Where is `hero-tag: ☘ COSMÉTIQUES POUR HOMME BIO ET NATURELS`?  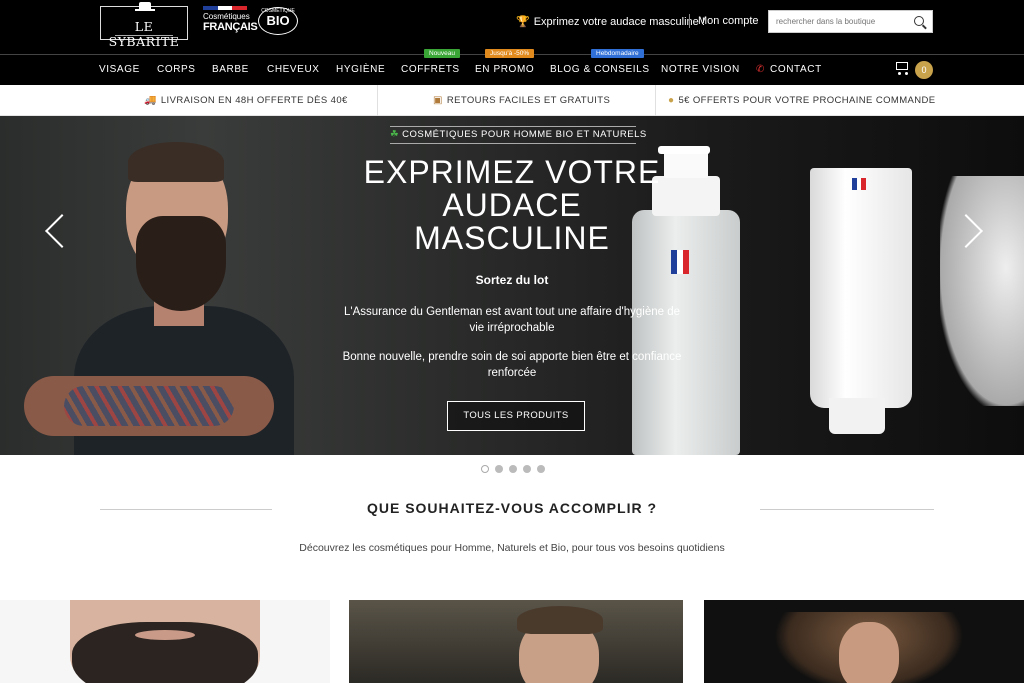
hero-tag: ☘ COSMÉTIQUES POUR HOMME BIO ET NATURELS is located at coordinates (518, 135).